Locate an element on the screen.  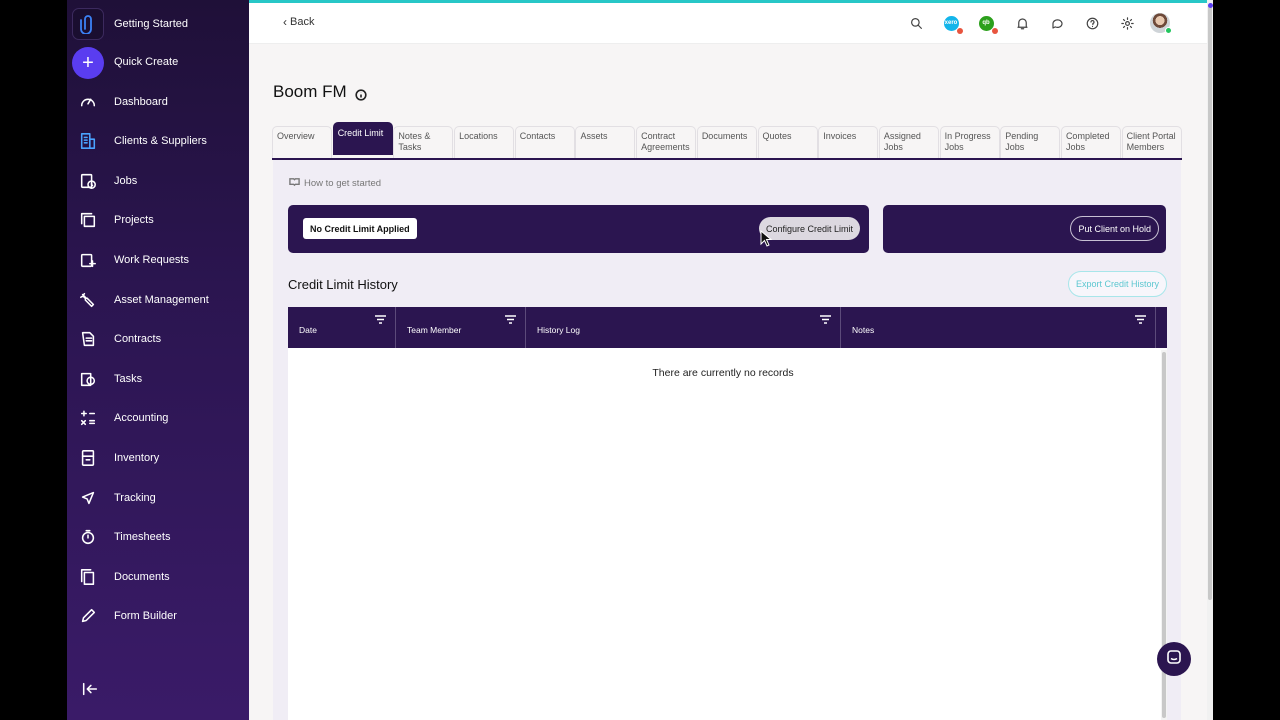
xero-label: xero is located at coordinates (951, 23).